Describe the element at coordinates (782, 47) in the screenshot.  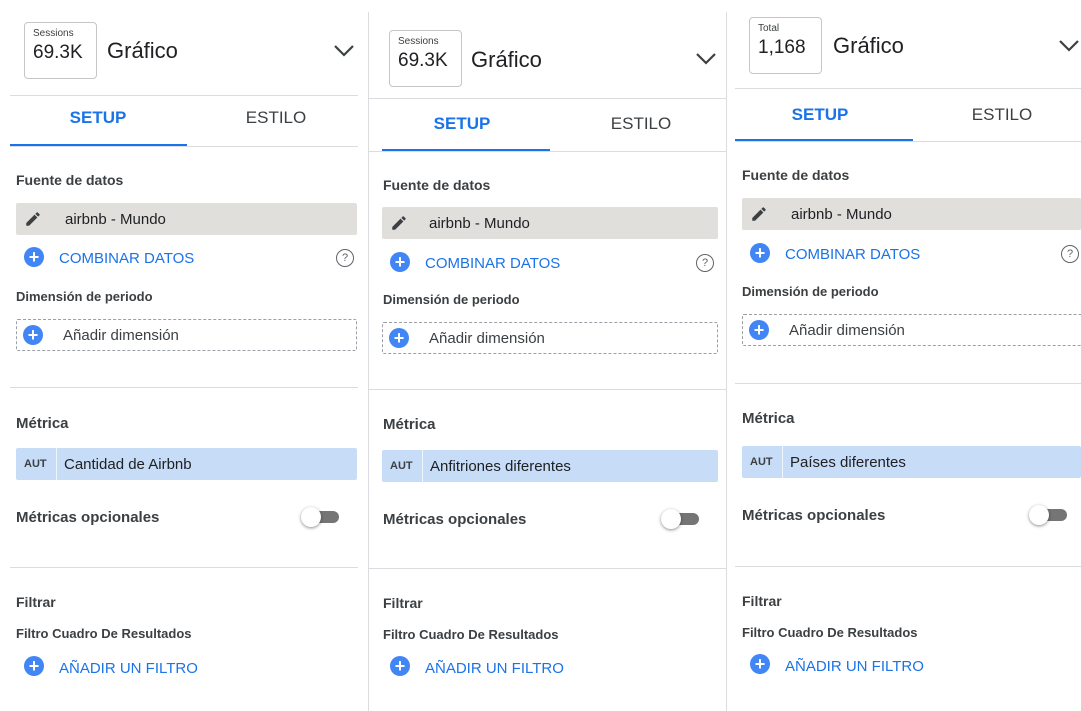
I see `badge-value: 1,168` at that location.